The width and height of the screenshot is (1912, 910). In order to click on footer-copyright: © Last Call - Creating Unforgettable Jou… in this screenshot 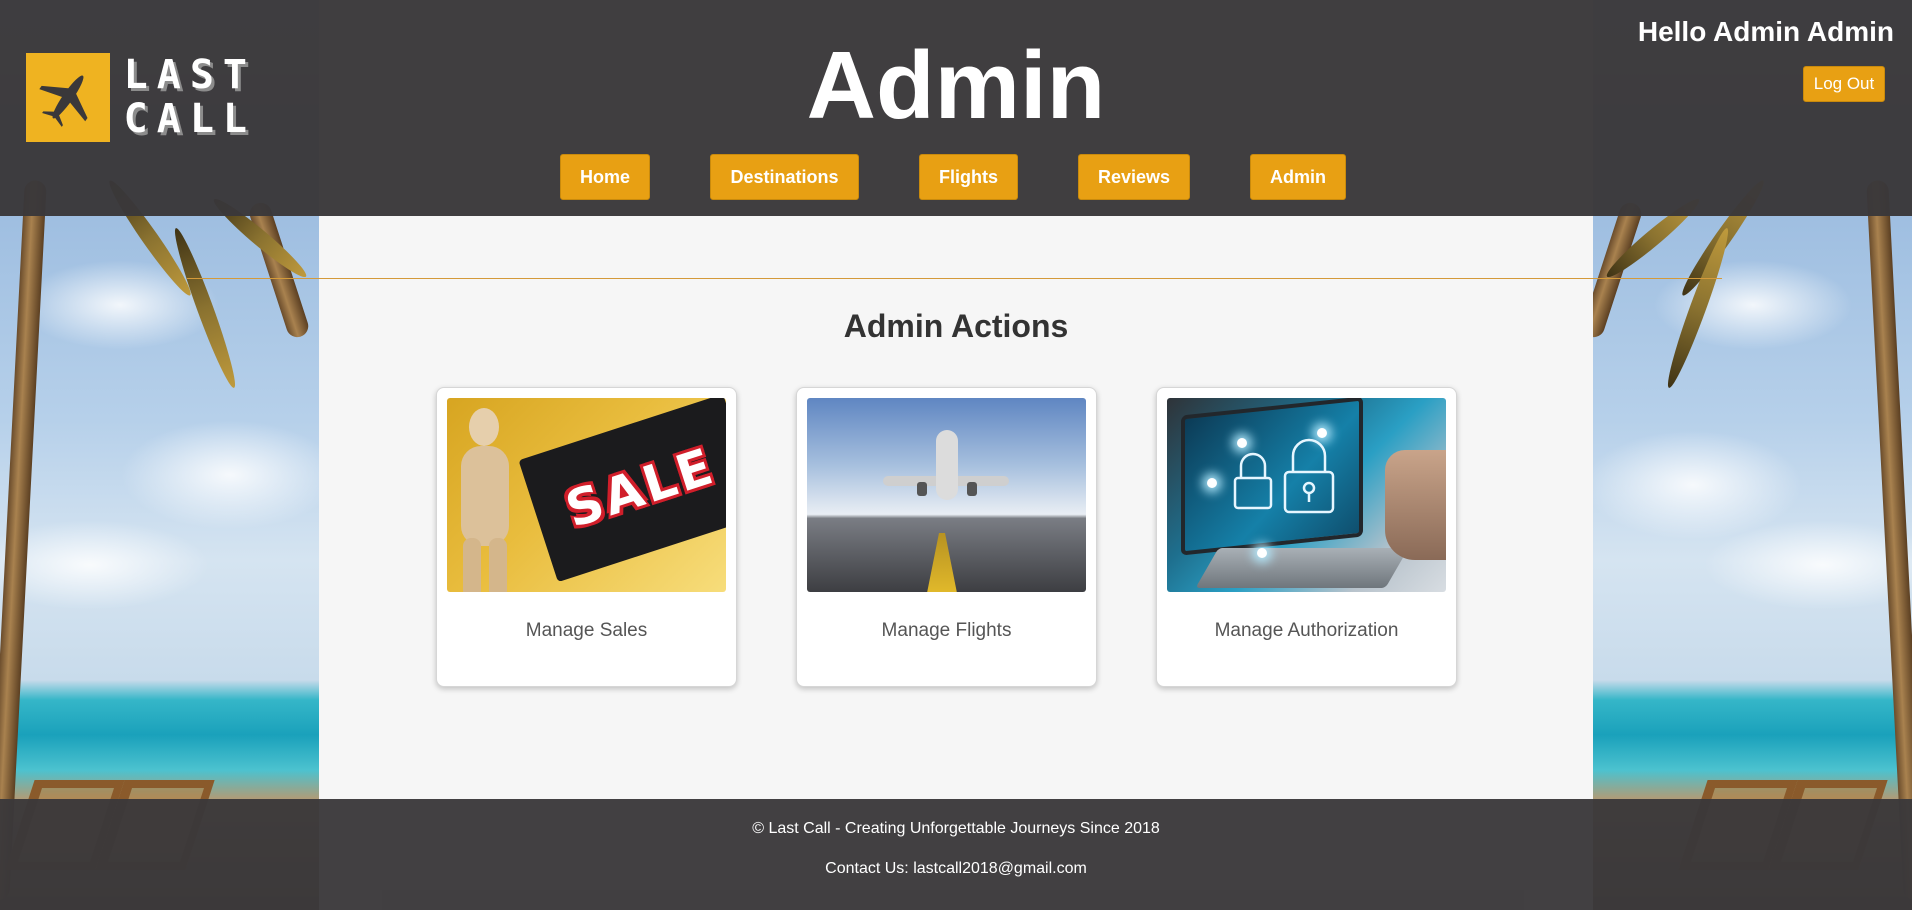, I will do `click(956, 828)`.